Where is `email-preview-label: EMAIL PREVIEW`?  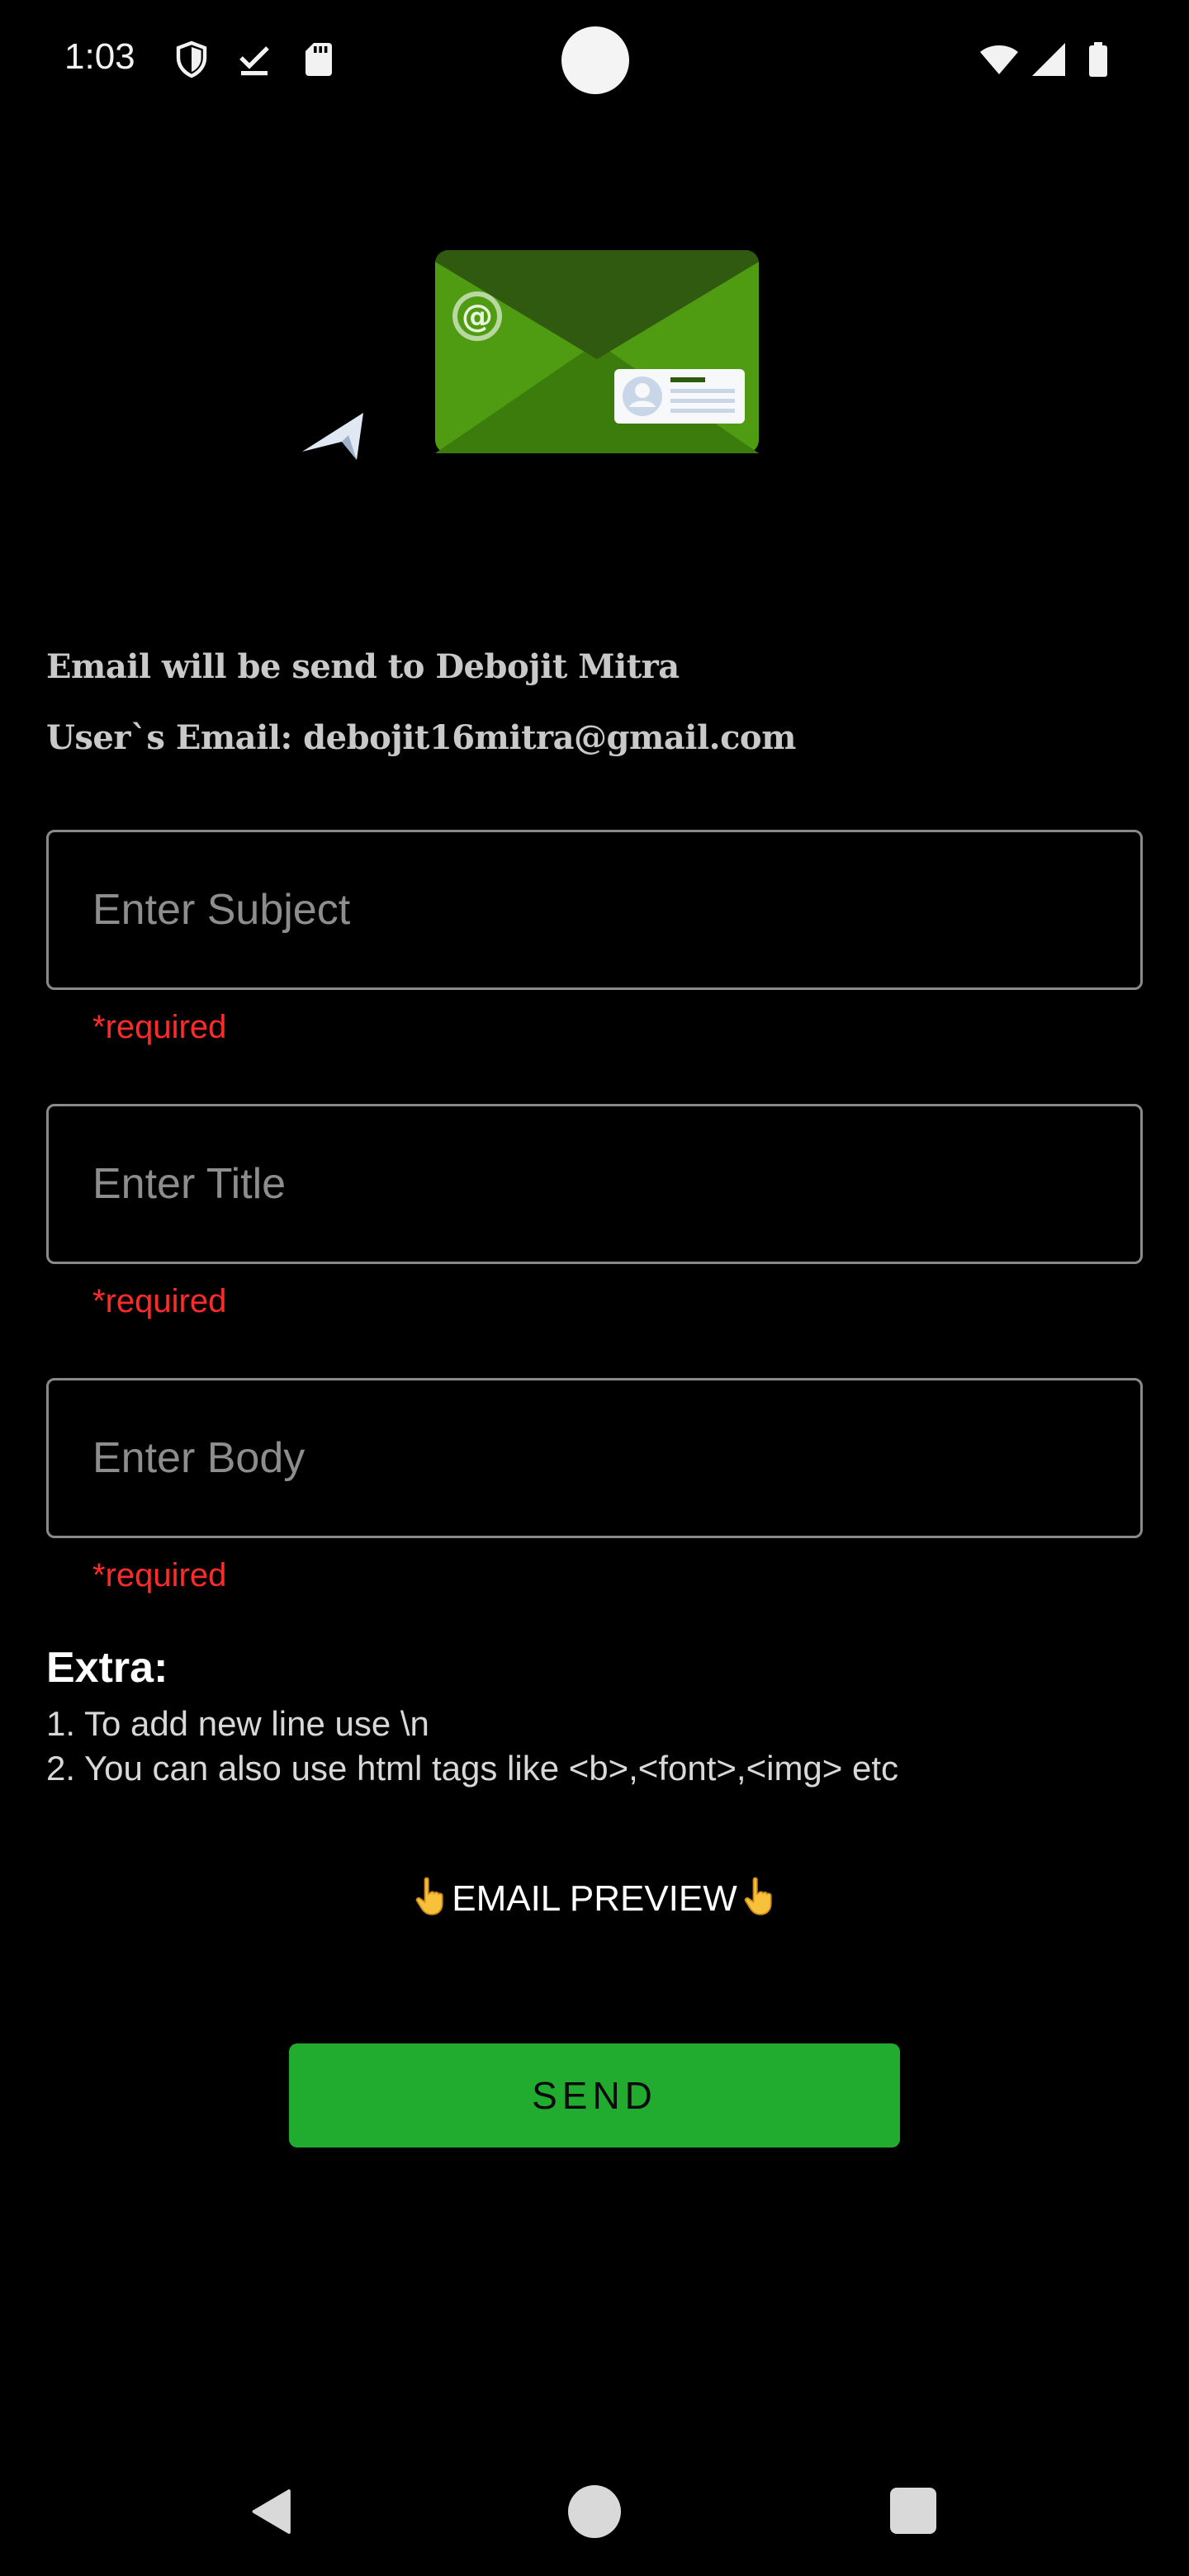 email-preview-label: EMAIL PREVIEW is located at coordinates (594, 1898).